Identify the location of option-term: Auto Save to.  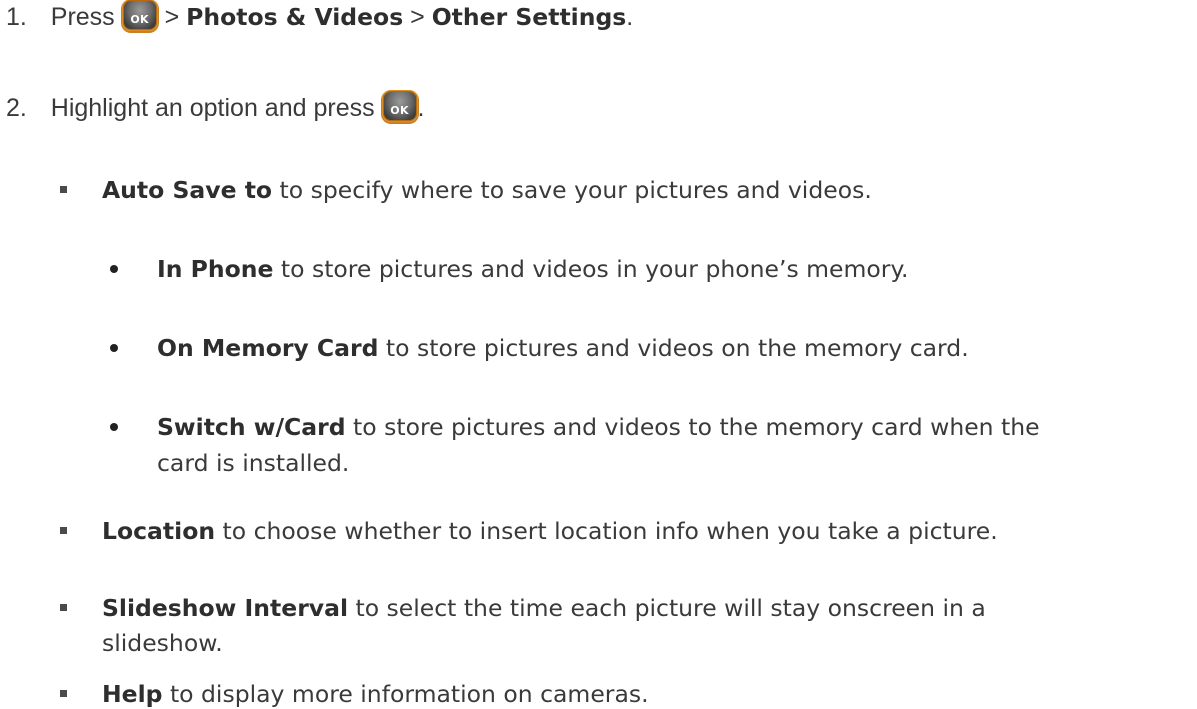
(187, 190).